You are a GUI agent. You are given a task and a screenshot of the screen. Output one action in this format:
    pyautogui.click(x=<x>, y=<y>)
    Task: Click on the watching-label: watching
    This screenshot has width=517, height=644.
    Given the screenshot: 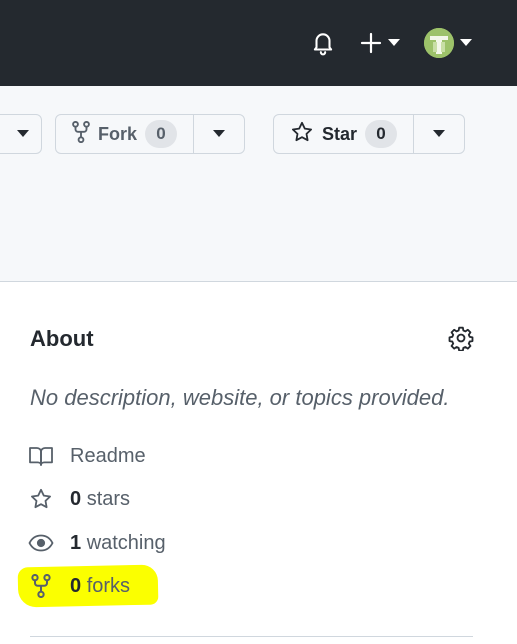 What is the action you would take?
    pyautogui.click(x=126, y=542)
    